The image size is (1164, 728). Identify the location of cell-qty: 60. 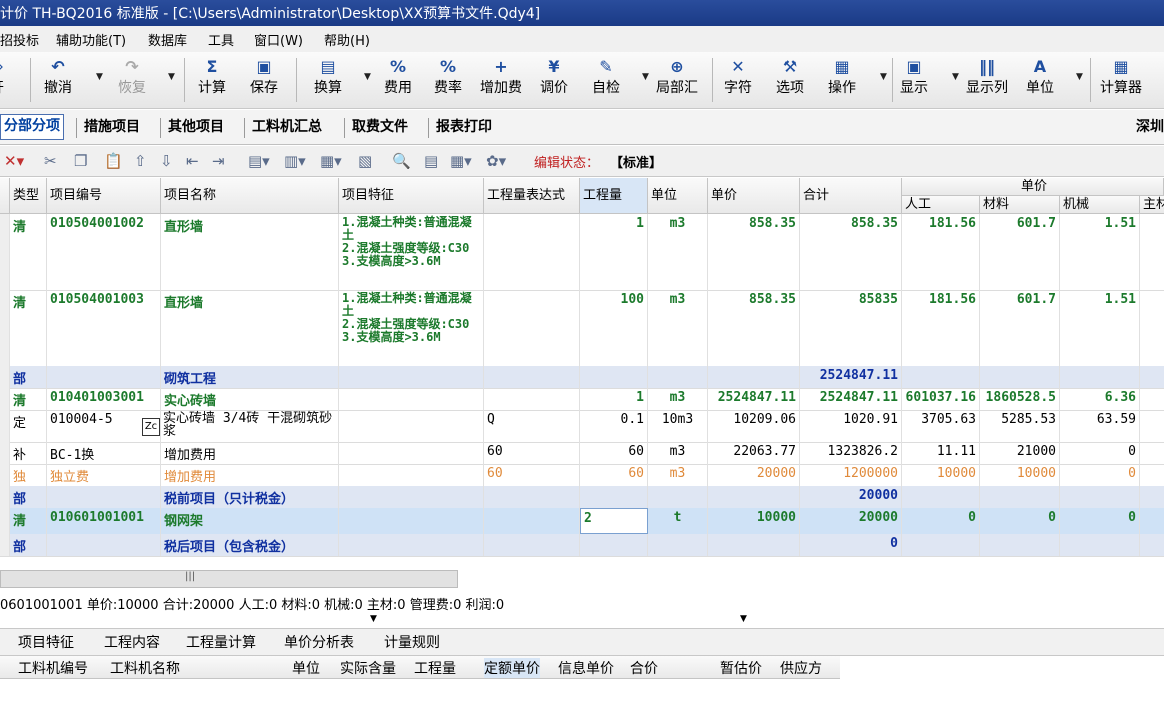
(614, 475).